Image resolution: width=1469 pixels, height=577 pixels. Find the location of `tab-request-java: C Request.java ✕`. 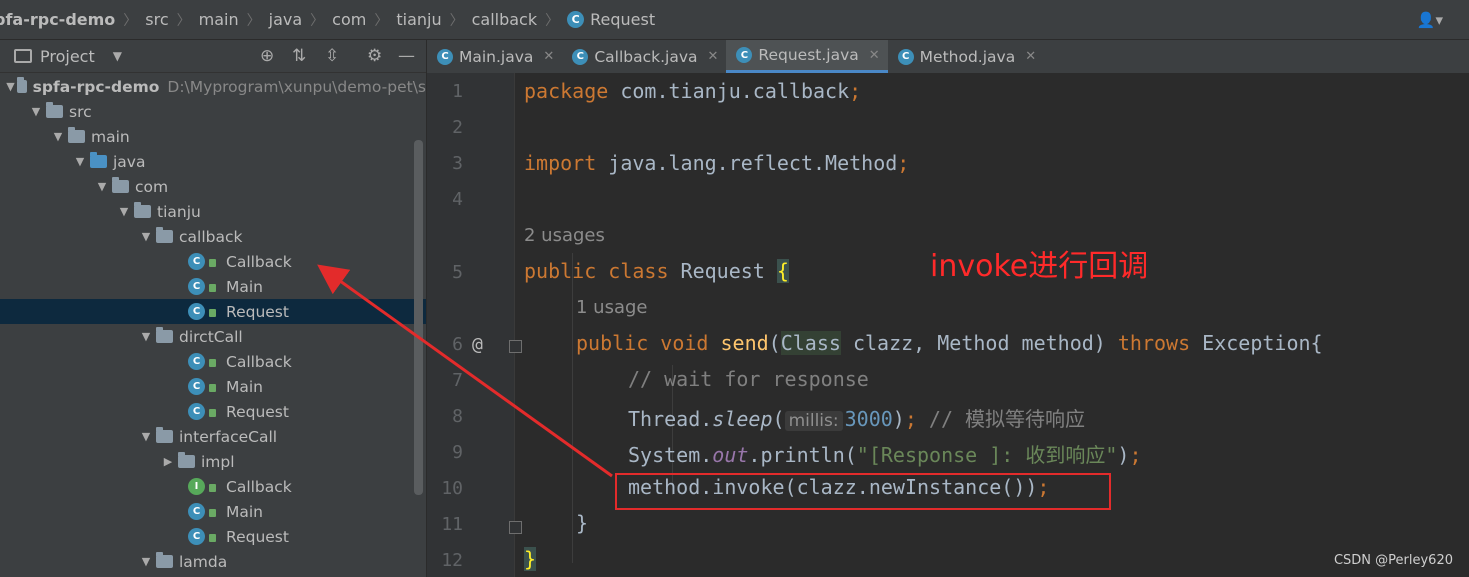

tab-request-java: C Request.java ✕ is located at coordinates (807, 56).